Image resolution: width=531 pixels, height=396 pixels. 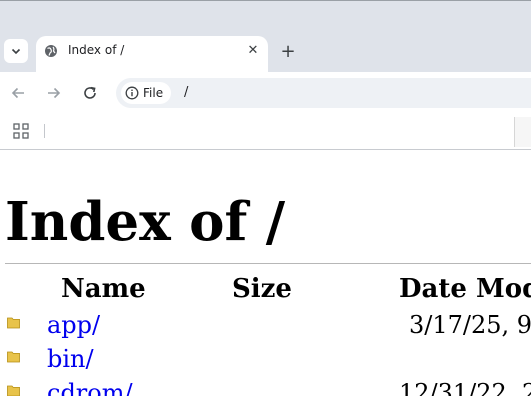 I want to click on date-modified: 3/17/25, 9:, so click(x=470, y=325).